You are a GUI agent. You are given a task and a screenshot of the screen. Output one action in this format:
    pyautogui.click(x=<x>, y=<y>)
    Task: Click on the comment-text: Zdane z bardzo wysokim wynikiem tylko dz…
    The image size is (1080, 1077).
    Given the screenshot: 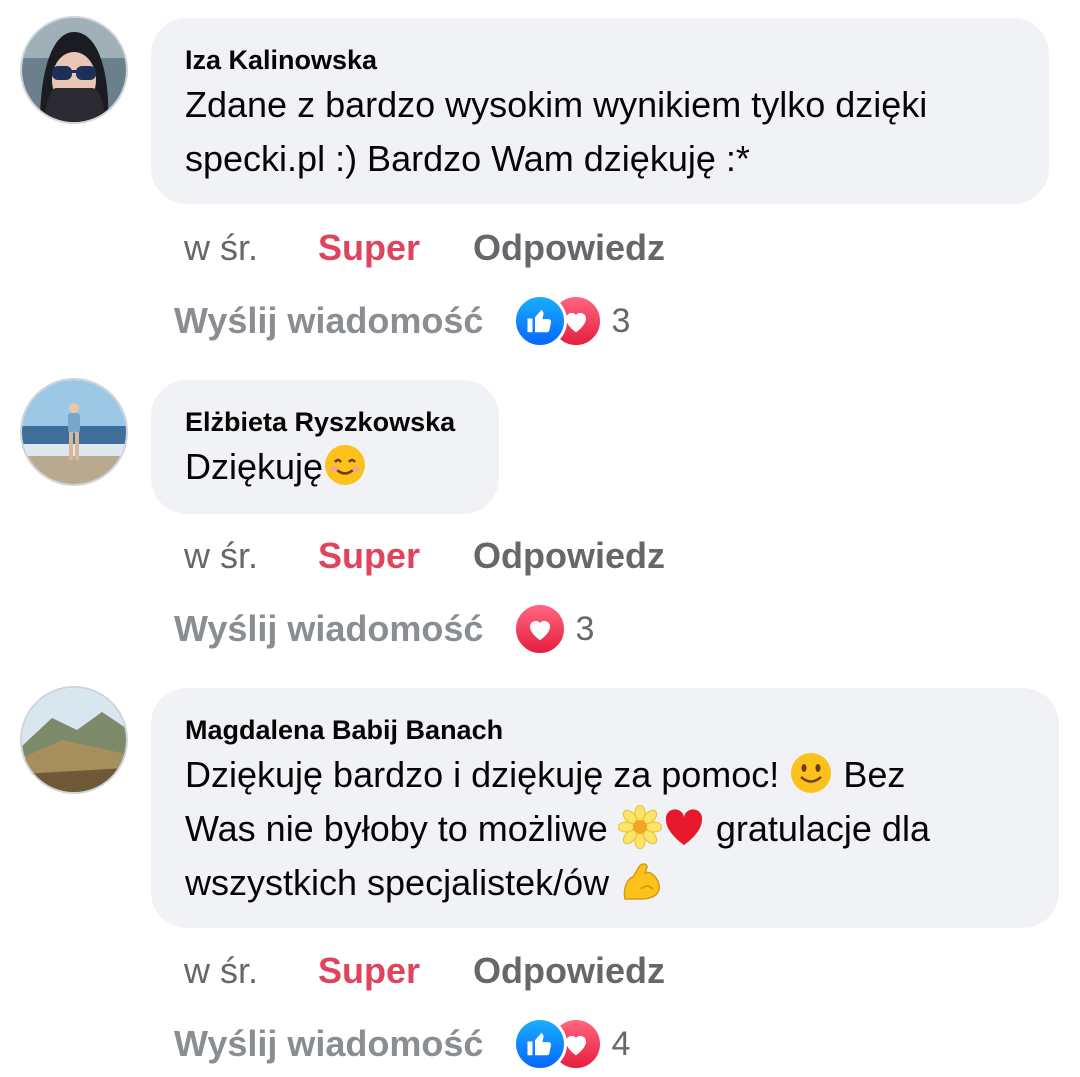 What is the action you would take?
    pyautogui.click(x=600, y=132)
    